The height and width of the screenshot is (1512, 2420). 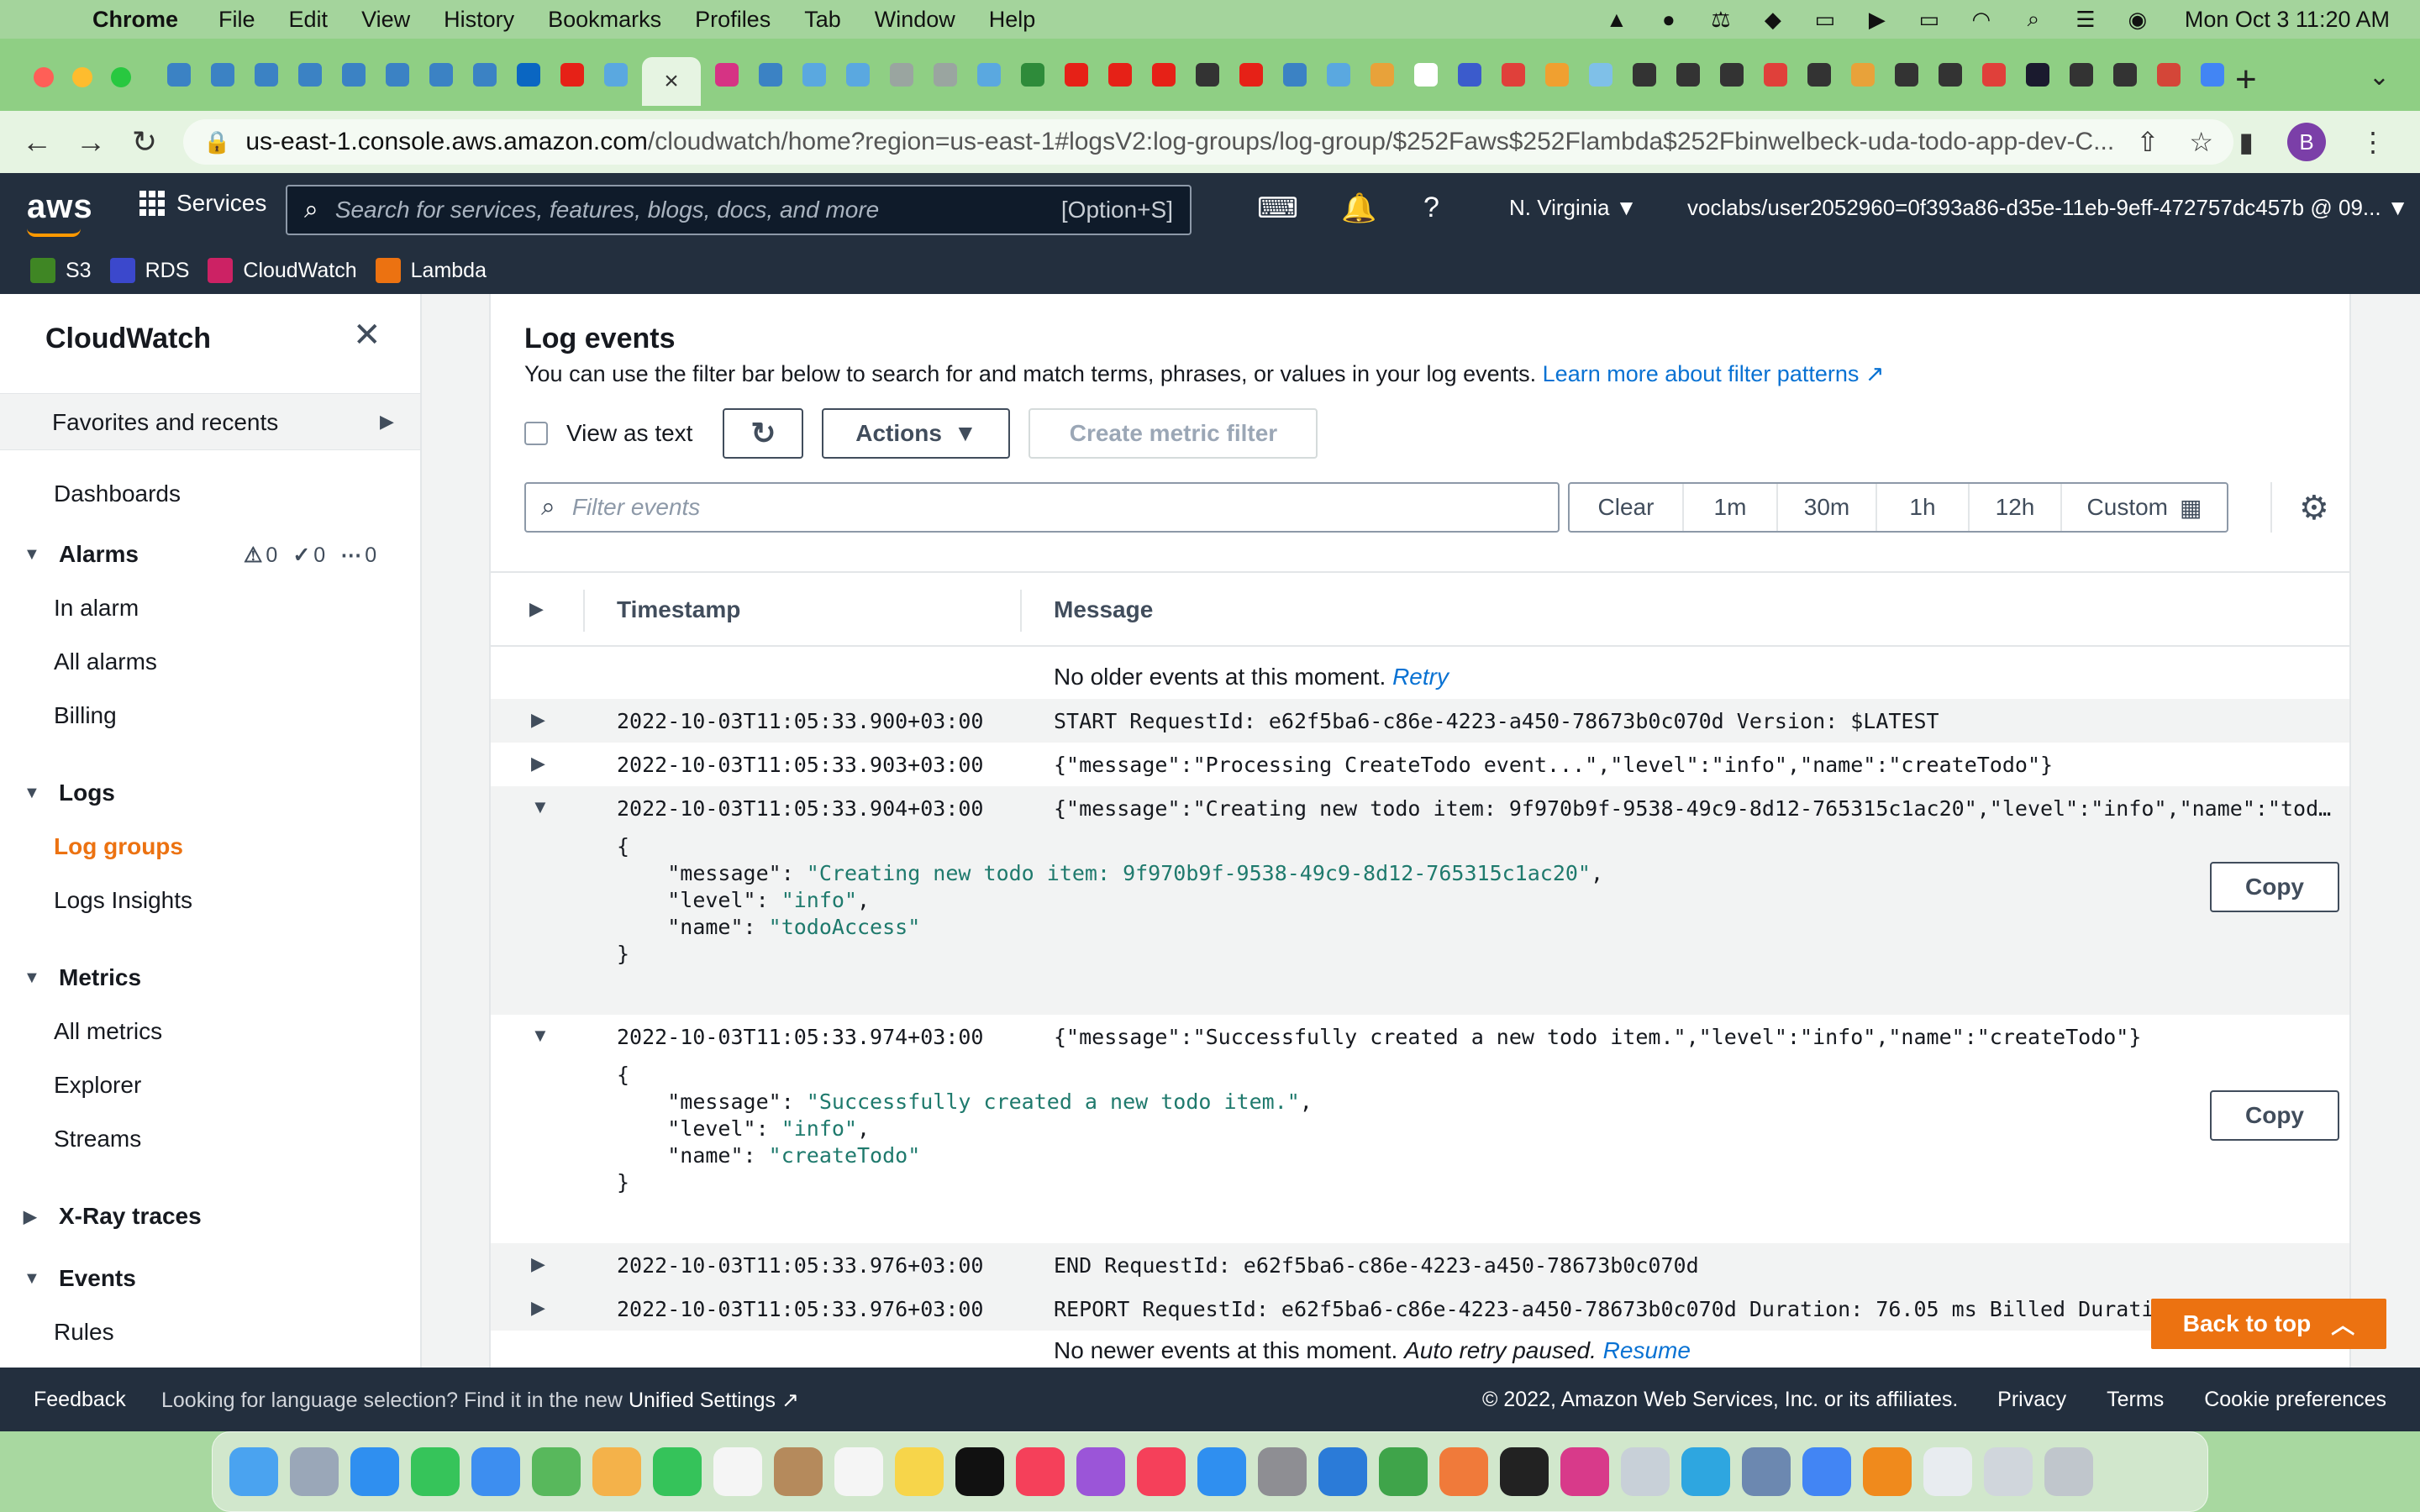 What do you see at coordinates (616, 1471) in the screenshot?
I see `photos-icon` at bounding box center [616, 1471].